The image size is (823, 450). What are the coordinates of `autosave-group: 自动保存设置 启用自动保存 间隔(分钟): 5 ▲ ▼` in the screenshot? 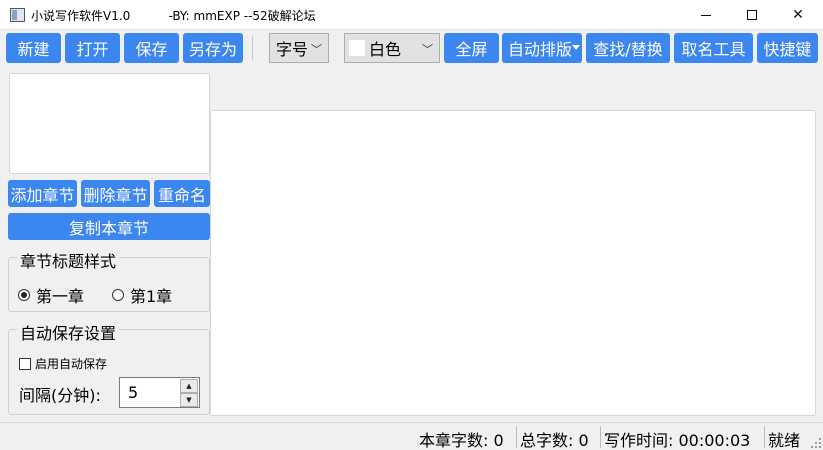 It's located at (109, 367).